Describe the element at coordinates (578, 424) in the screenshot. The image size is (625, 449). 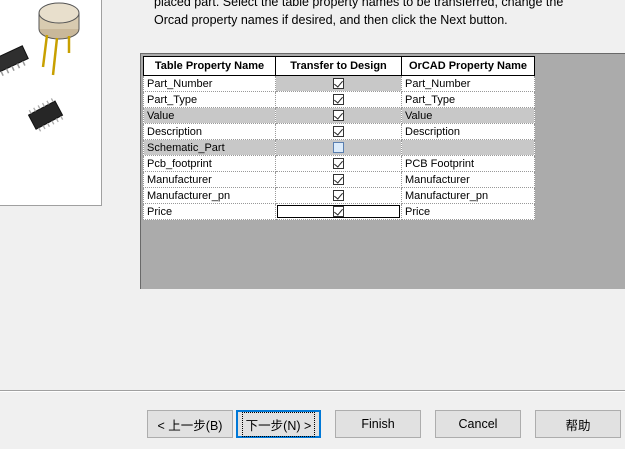
I see `help-button: 帮助` at that location.